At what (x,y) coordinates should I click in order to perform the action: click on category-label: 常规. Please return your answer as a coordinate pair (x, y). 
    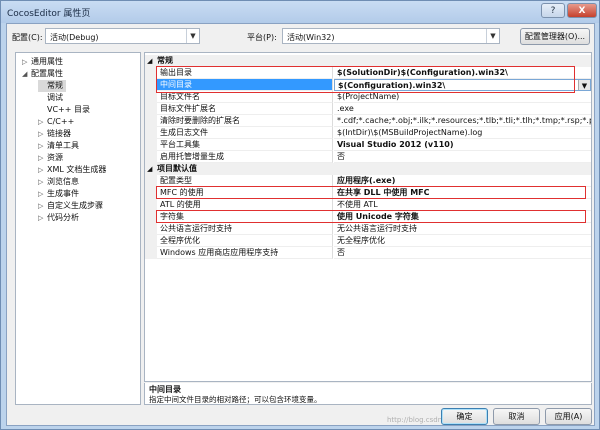
    Looking at the image, I should click on (165, 60).